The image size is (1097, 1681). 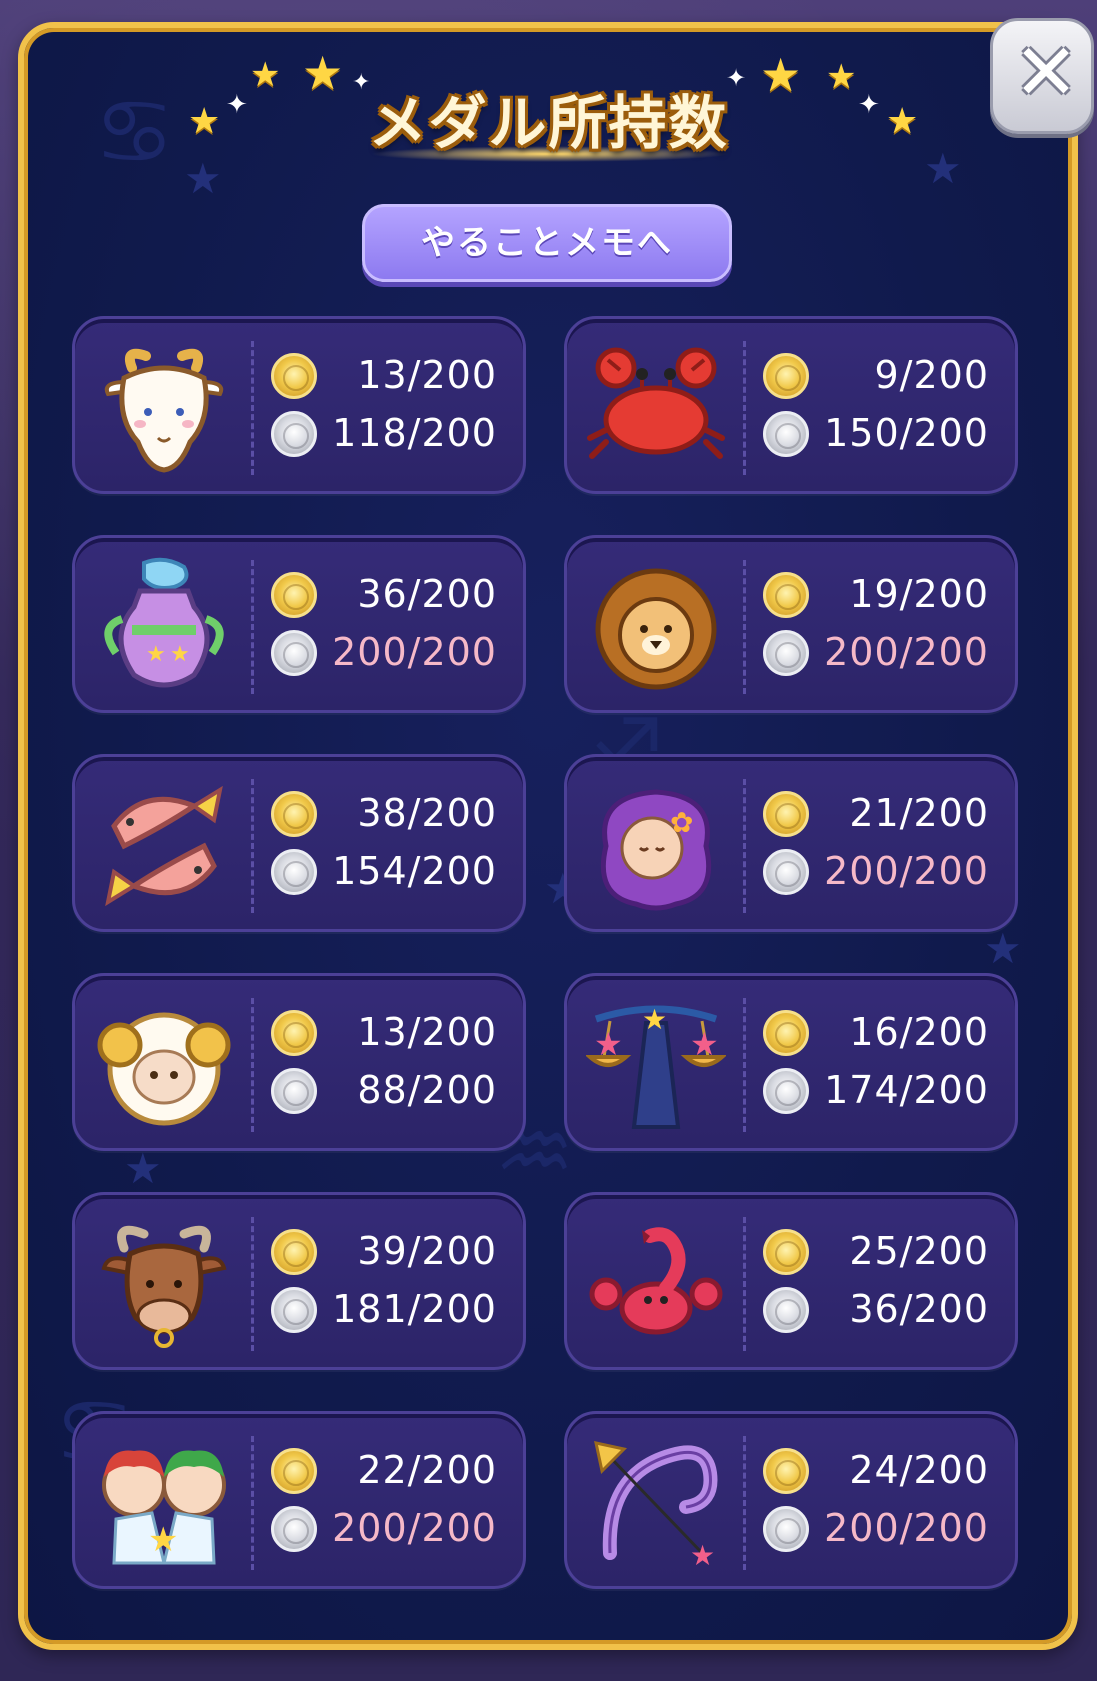 I want to click on medal-card-aries-ram: 13/200 88/200, so click(x=299, y=1062).